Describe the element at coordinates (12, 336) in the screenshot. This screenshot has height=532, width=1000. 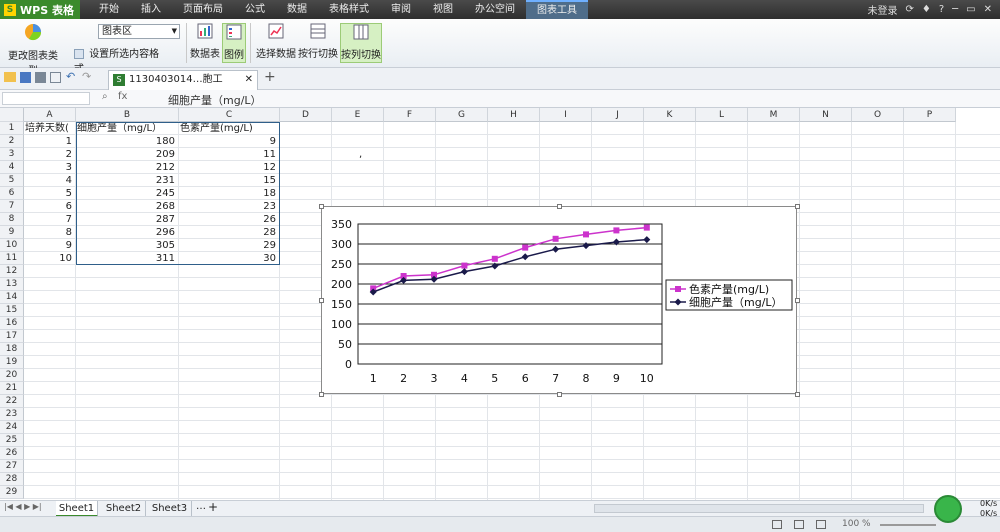
I see `row-header: 17` at that location.